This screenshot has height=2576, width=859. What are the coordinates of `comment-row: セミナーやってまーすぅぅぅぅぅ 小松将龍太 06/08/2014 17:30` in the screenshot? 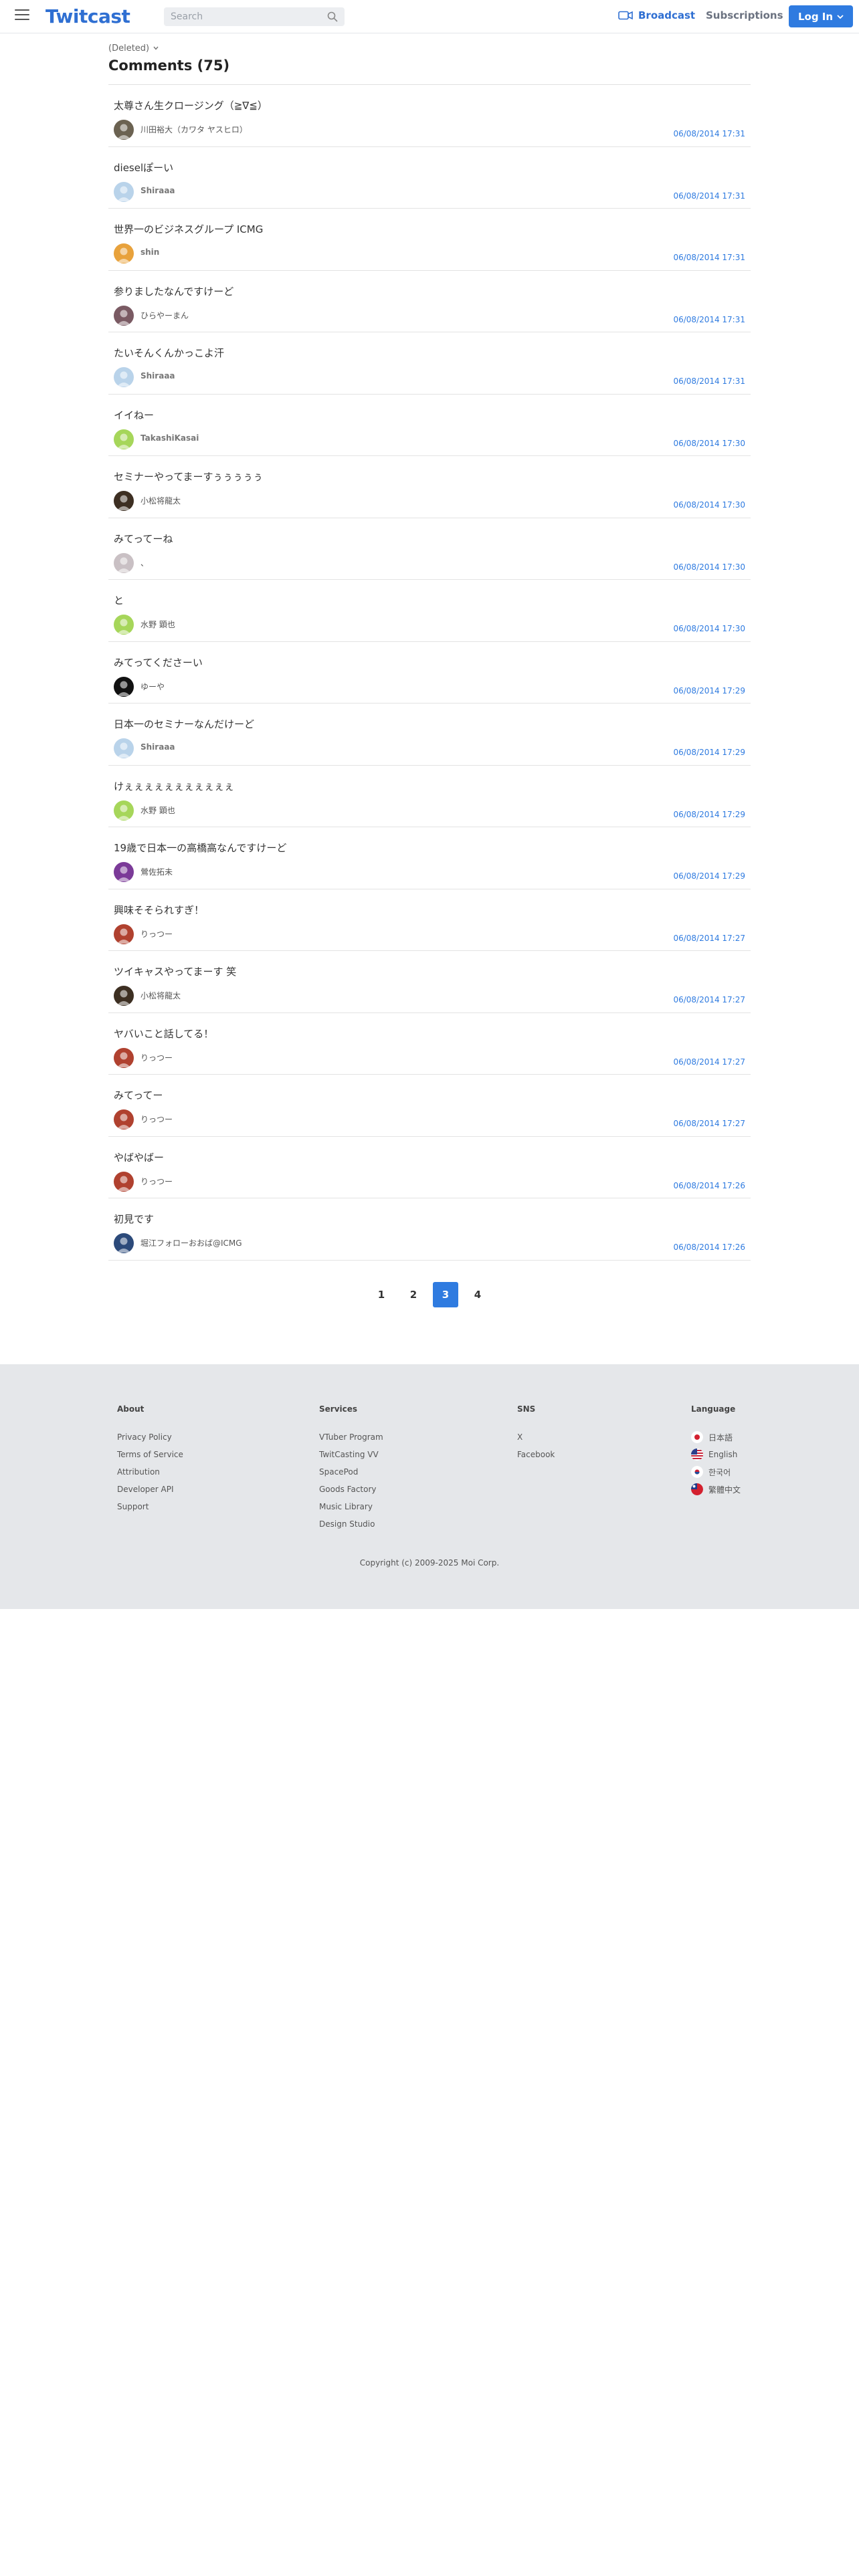 It's located at (429, 487).